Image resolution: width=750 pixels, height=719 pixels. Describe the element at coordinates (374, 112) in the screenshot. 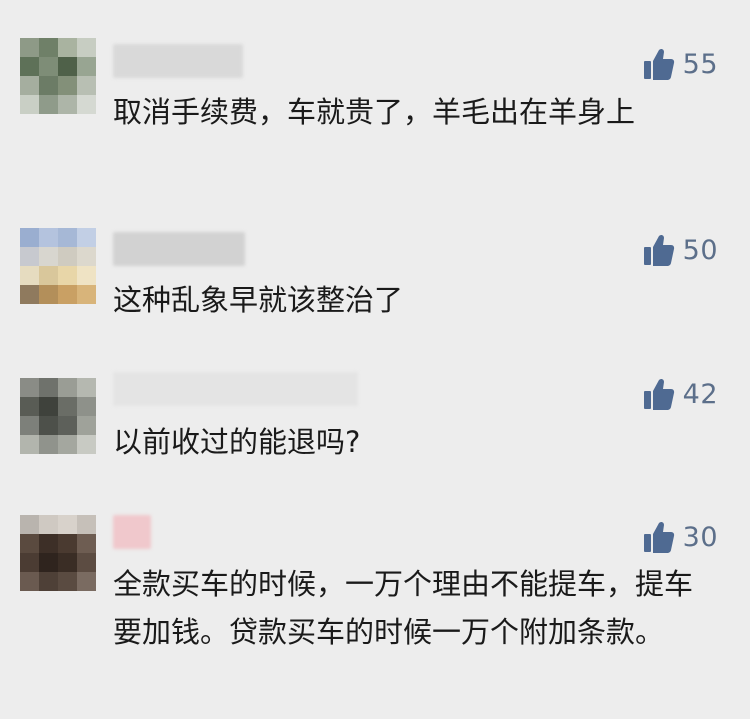

I see `comment-text: 取消手续费，车就贵了，羊毛出在羊身上` at that location.